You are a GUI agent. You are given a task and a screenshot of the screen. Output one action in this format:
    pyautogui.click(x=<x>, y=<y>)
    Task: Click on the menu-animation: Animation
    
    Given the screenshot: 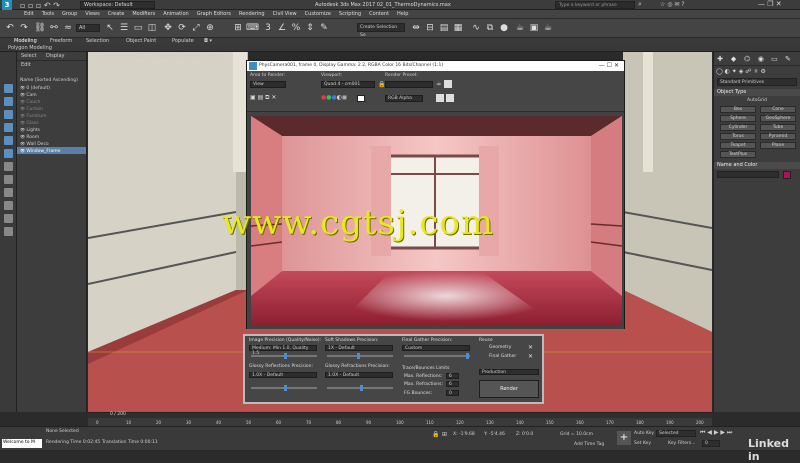 What is the action you would take?
    pyautogui.click(x=176, y=14)
    